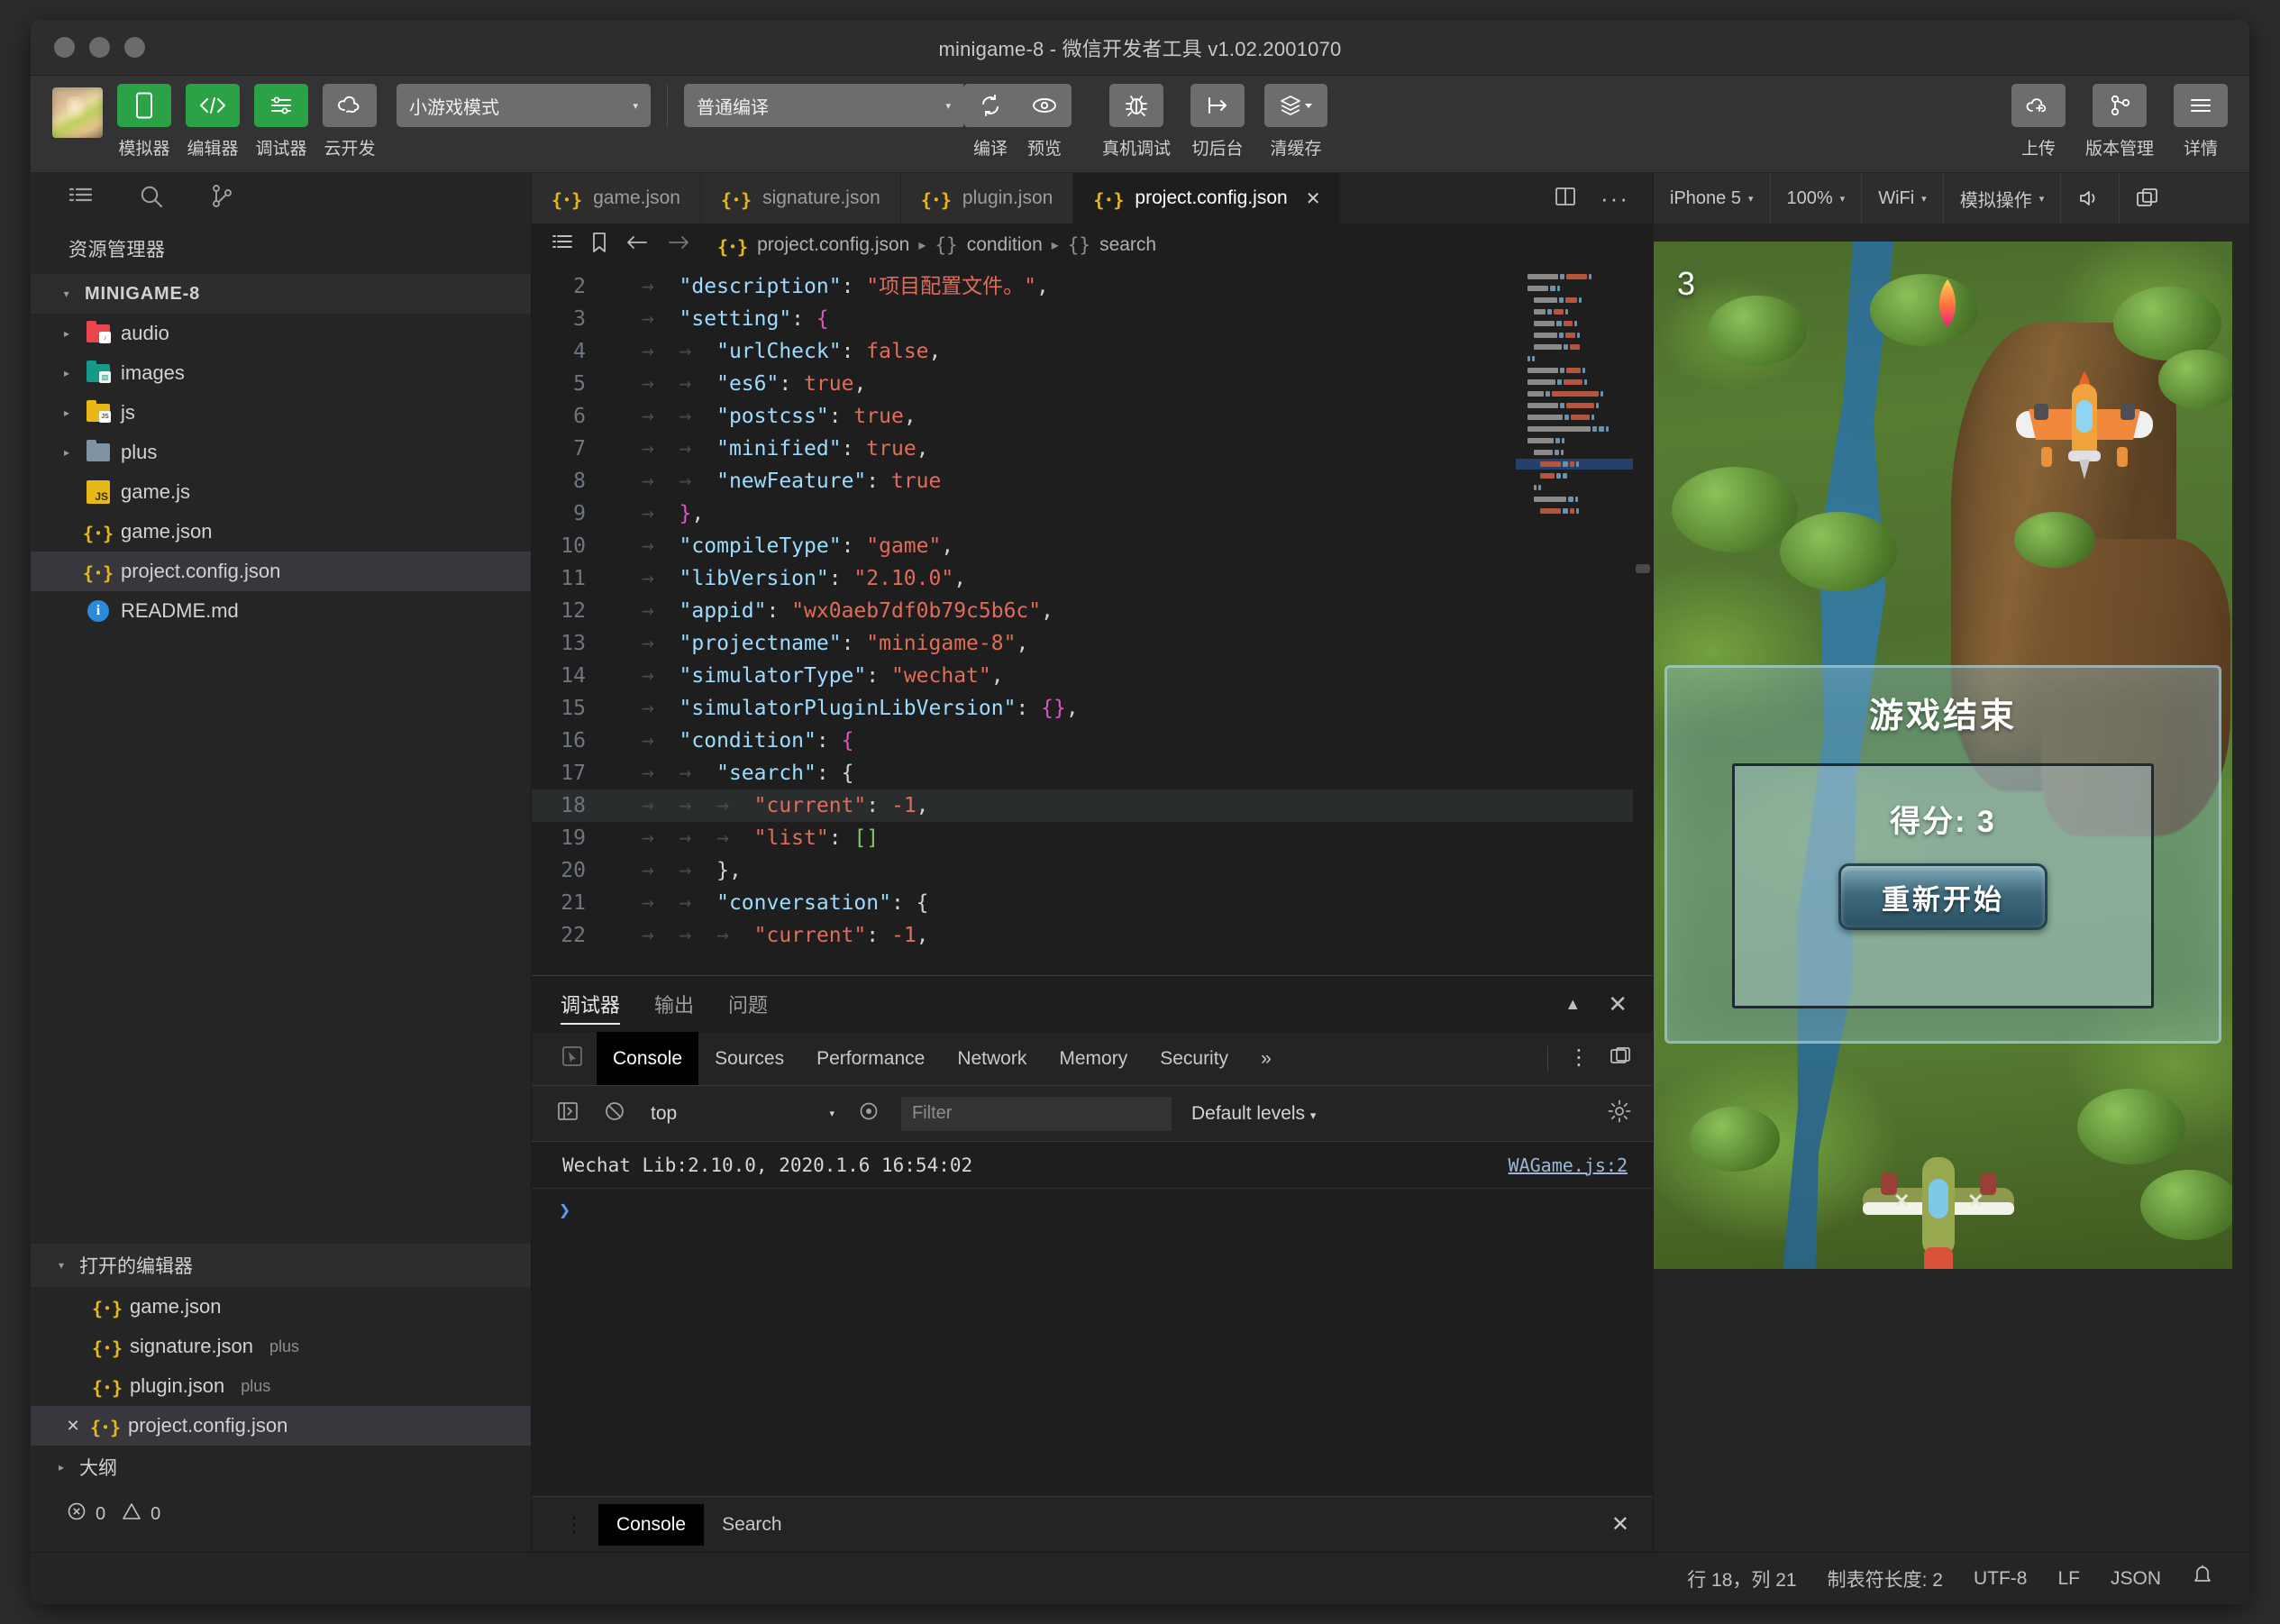  I want to click on devtools-tab-security: Security, so click(1194, 1058).